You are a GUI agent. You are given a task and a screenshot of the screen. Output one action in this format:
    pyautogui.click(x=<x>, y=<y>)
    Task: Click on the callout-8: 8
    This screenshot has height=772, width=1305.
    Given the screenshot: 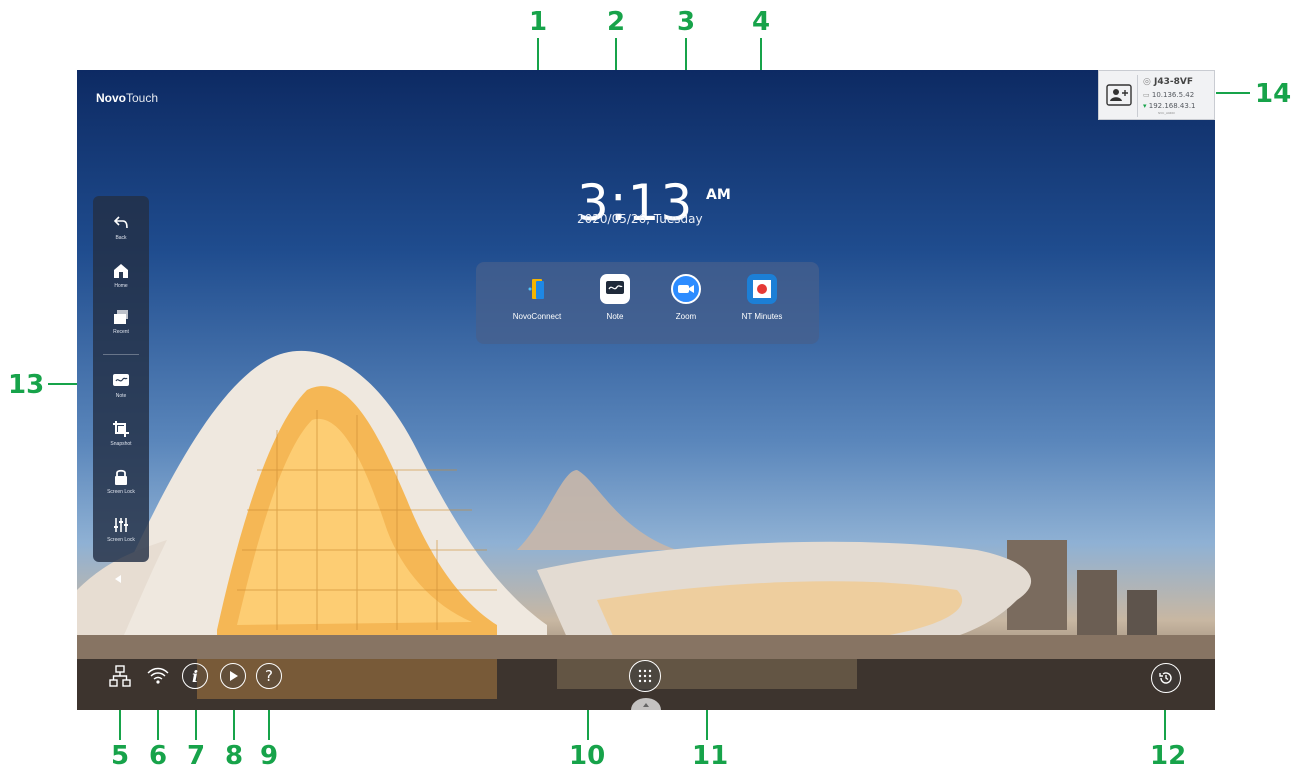 What is the action you would take?
    pyautogui.click(x=234, y=756)
    